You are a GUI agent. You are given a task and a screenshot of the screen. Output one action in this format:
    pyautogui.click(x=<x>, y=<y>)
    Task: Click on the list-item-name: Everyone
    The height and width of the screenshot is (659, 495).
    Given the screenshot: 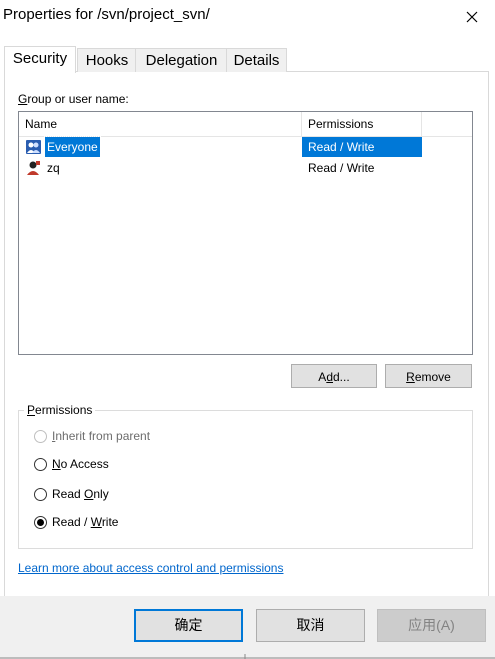 What is the action you would take?
    pyautogui.click(x=72, y=147)
    